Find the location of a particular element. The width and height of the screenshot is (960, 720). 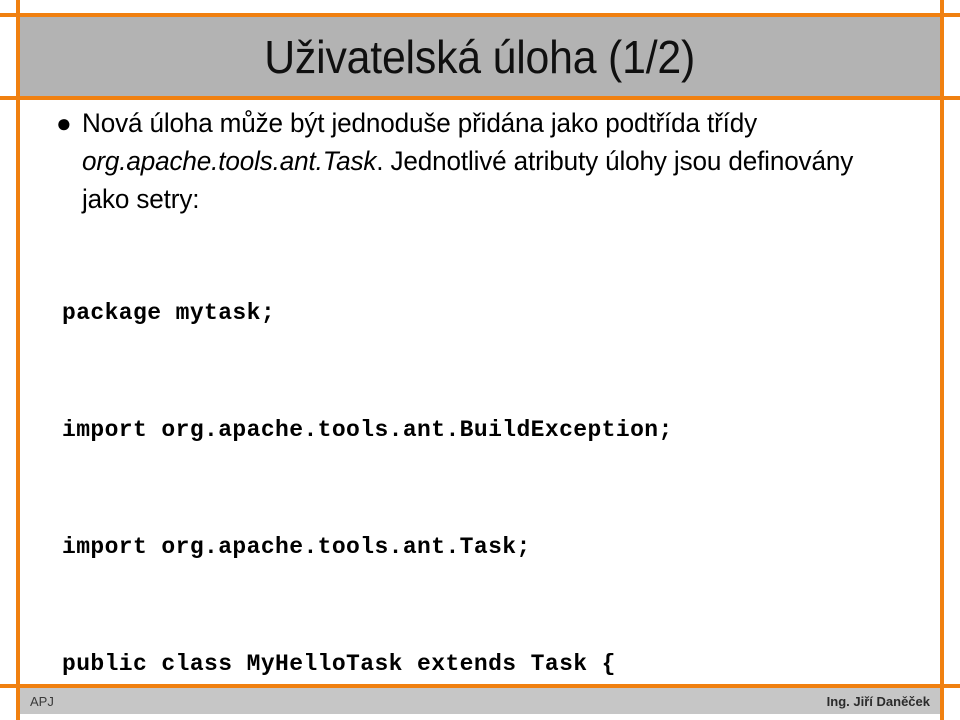

page-title: Uživatelská úloha (1/2) is located at coordinates (480, 56).